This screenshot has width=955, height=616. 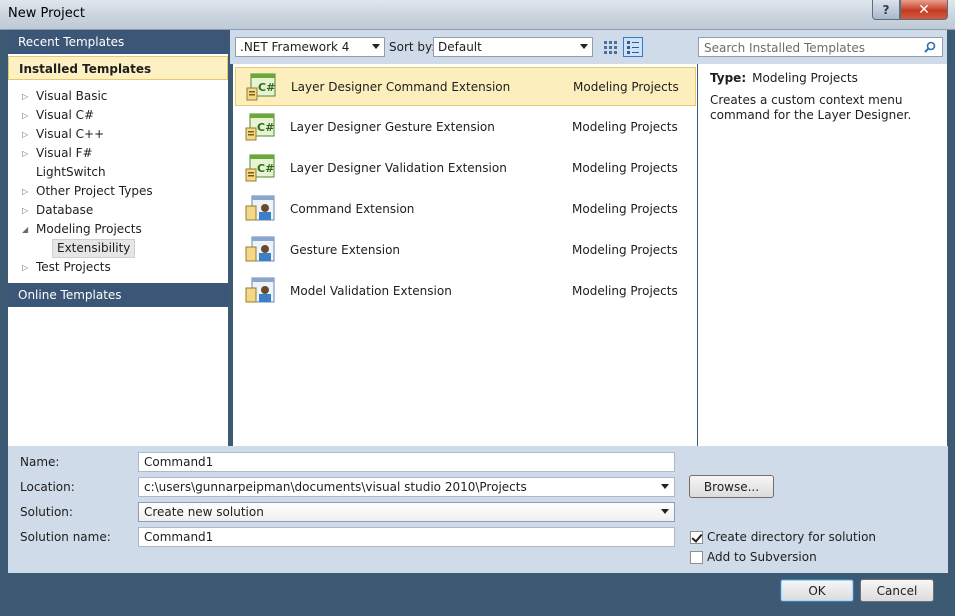 I want to click on tree-item-label: Modeling Projects, so click(x=89, y=229).